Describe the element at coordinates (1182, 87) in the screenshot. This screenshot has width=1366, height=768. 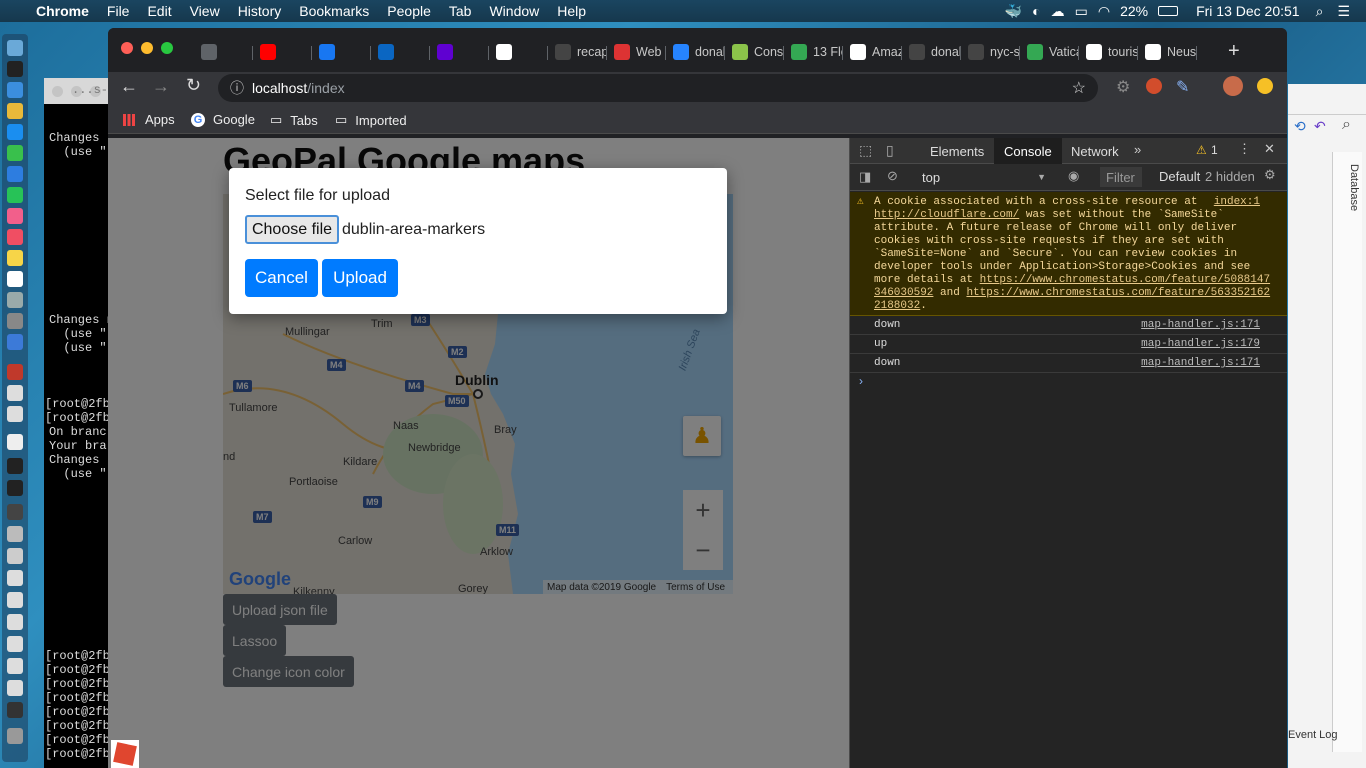
I see `extension-pen-icon: ✎` at that location.